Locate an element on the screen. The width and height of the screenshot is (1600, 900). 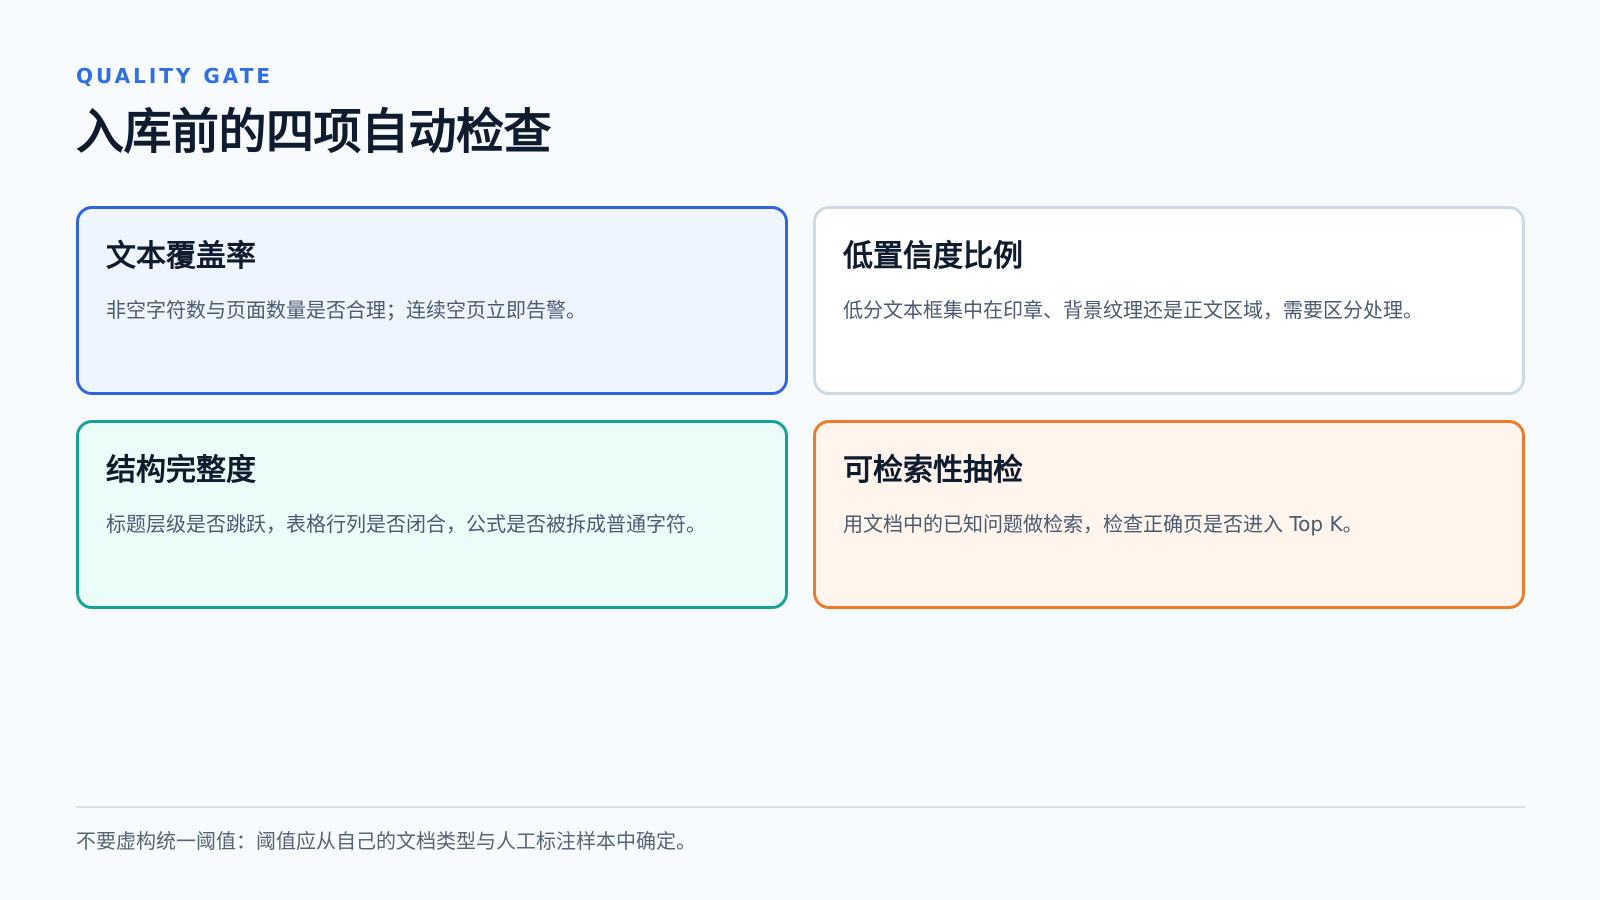
footer-note: 不要虚构统一阈值：阈值应从自己的文档类型与人工标注样本中确定。 is located at coordinates (386, 841).